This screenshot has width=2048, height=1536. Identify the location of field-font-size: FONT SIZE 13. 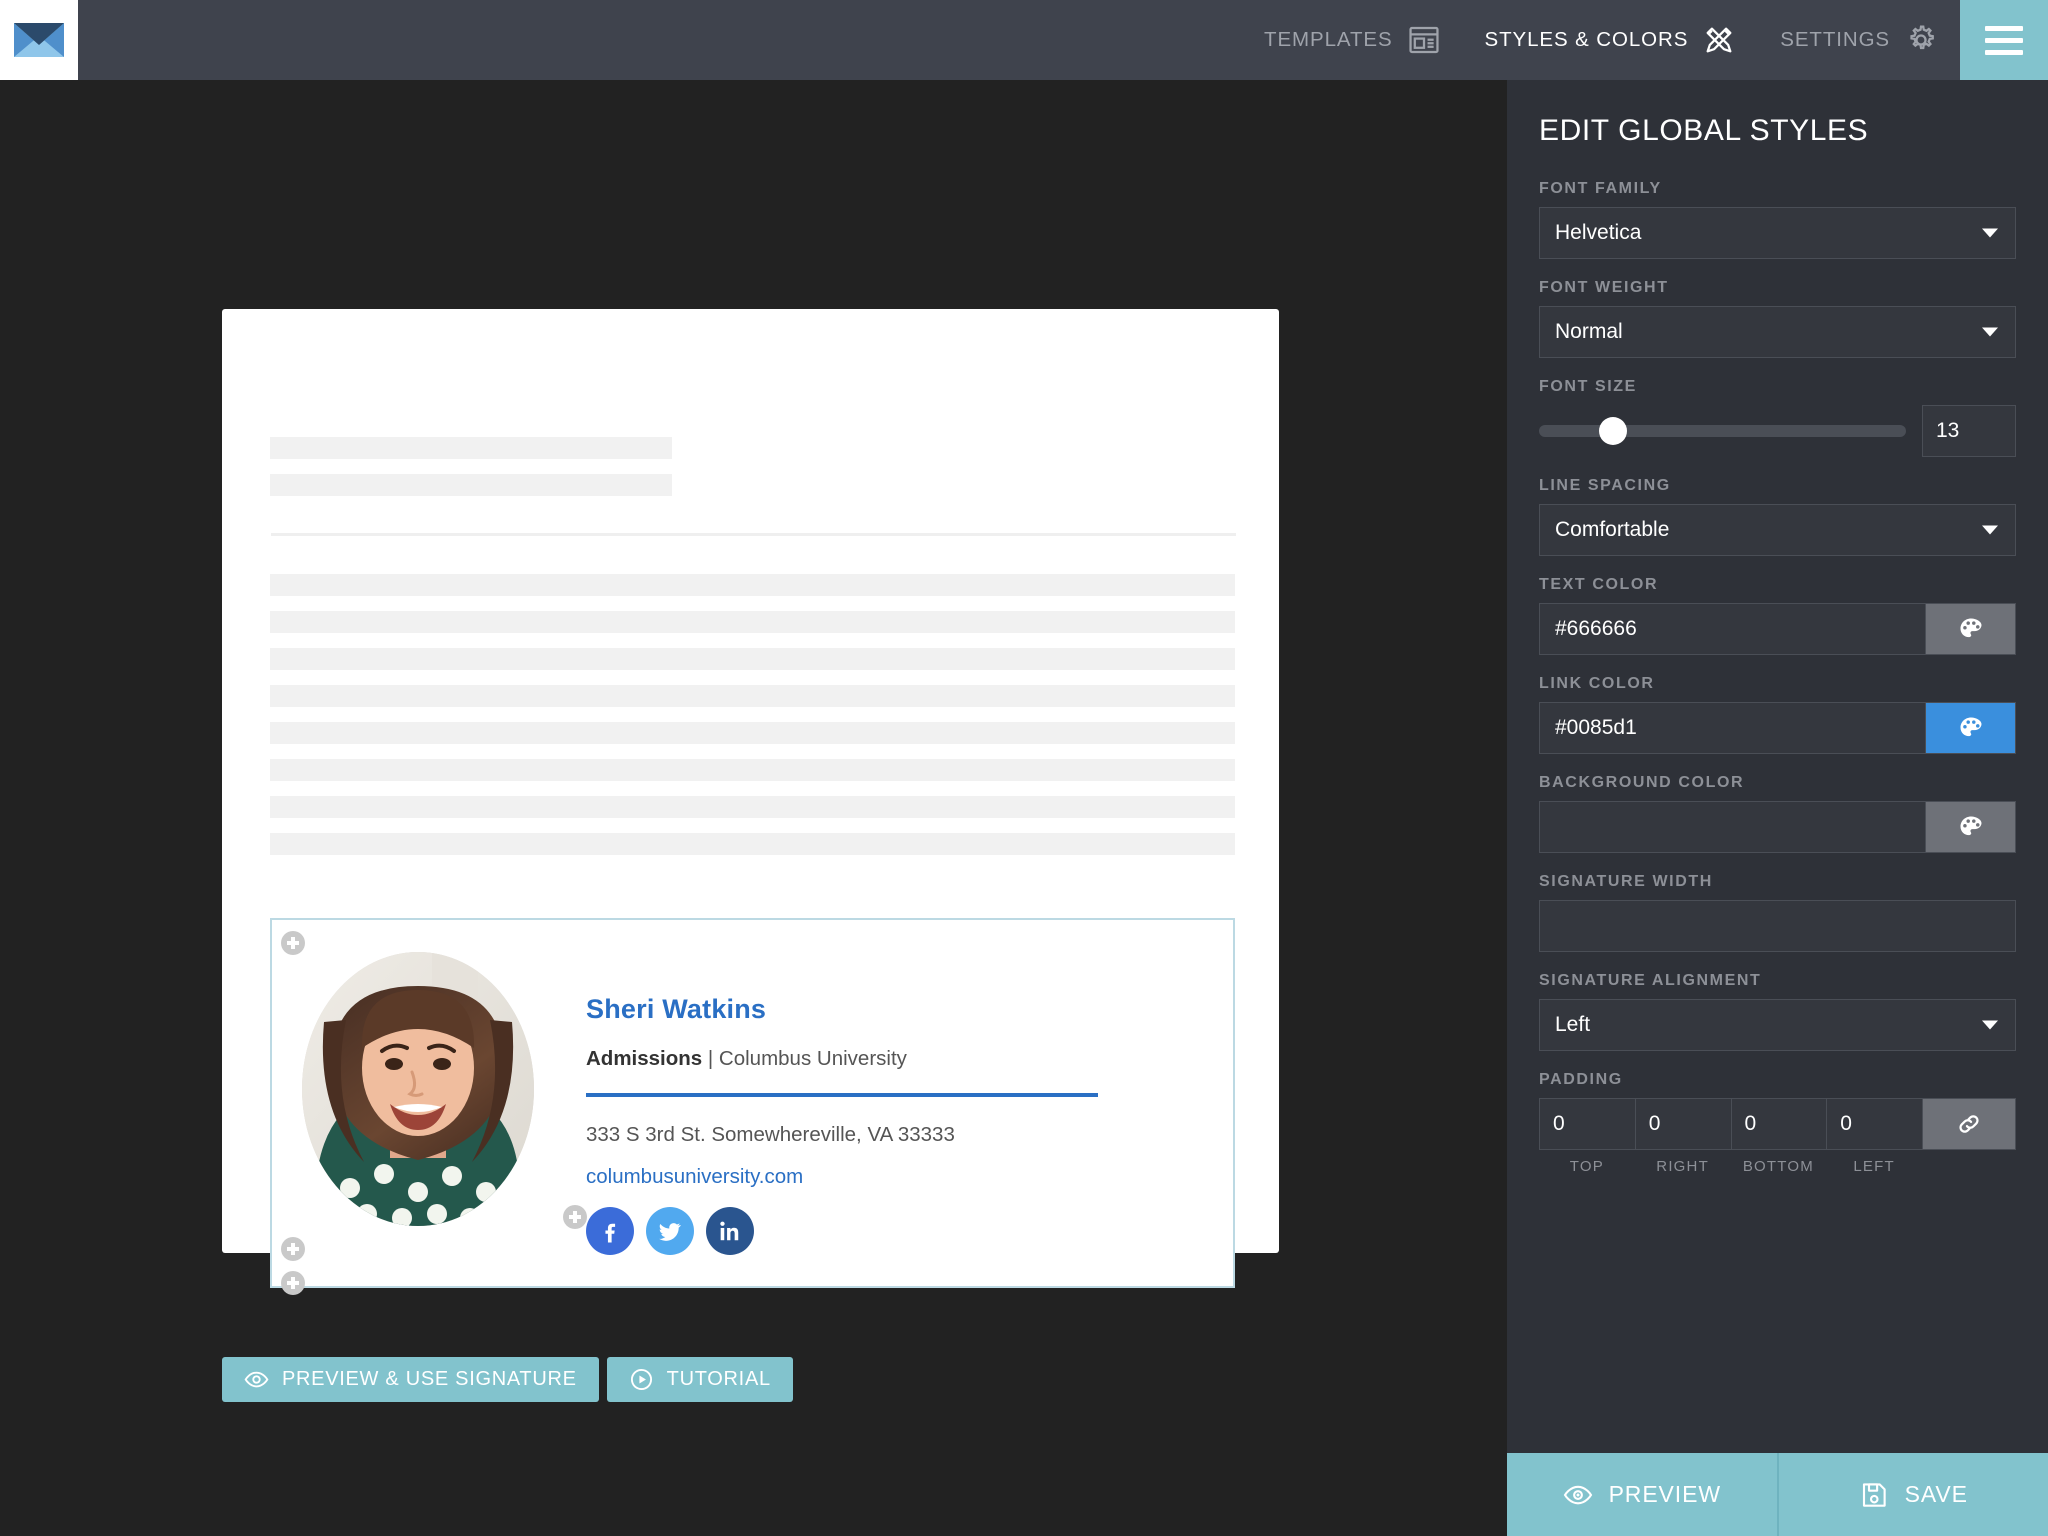
(1777, 417).